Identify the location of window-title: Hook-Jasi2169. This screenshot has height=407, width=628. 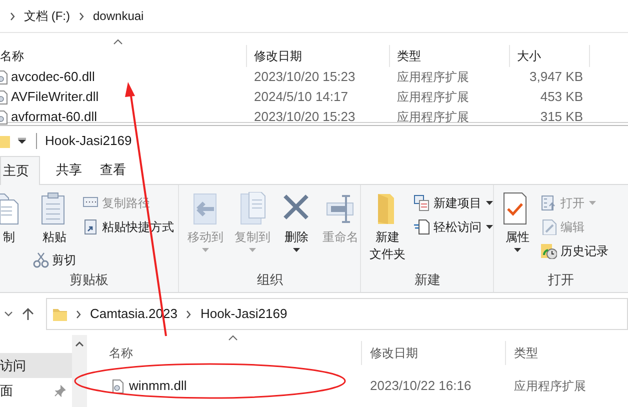
(88, 141).